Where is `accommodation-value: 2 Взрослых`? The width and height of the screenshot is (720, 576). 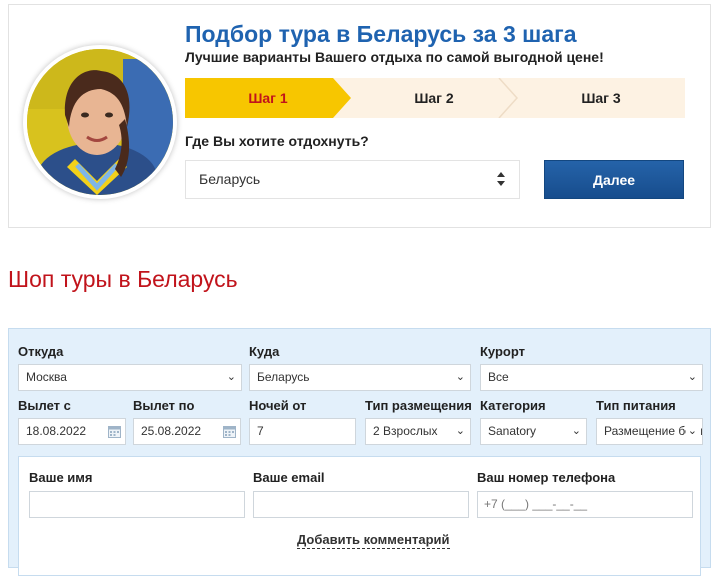
accommodation-value: 2 Взрослых is located at coordinates (405, 431).